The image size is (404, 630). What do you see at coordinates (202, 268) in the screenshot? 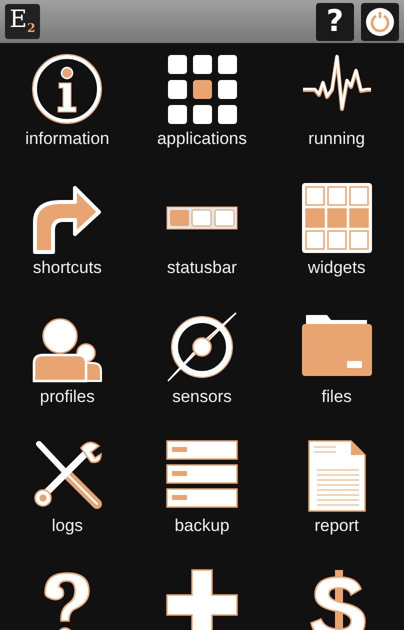
I see `menu-label: statusbar` at bounding box center [202, 268].